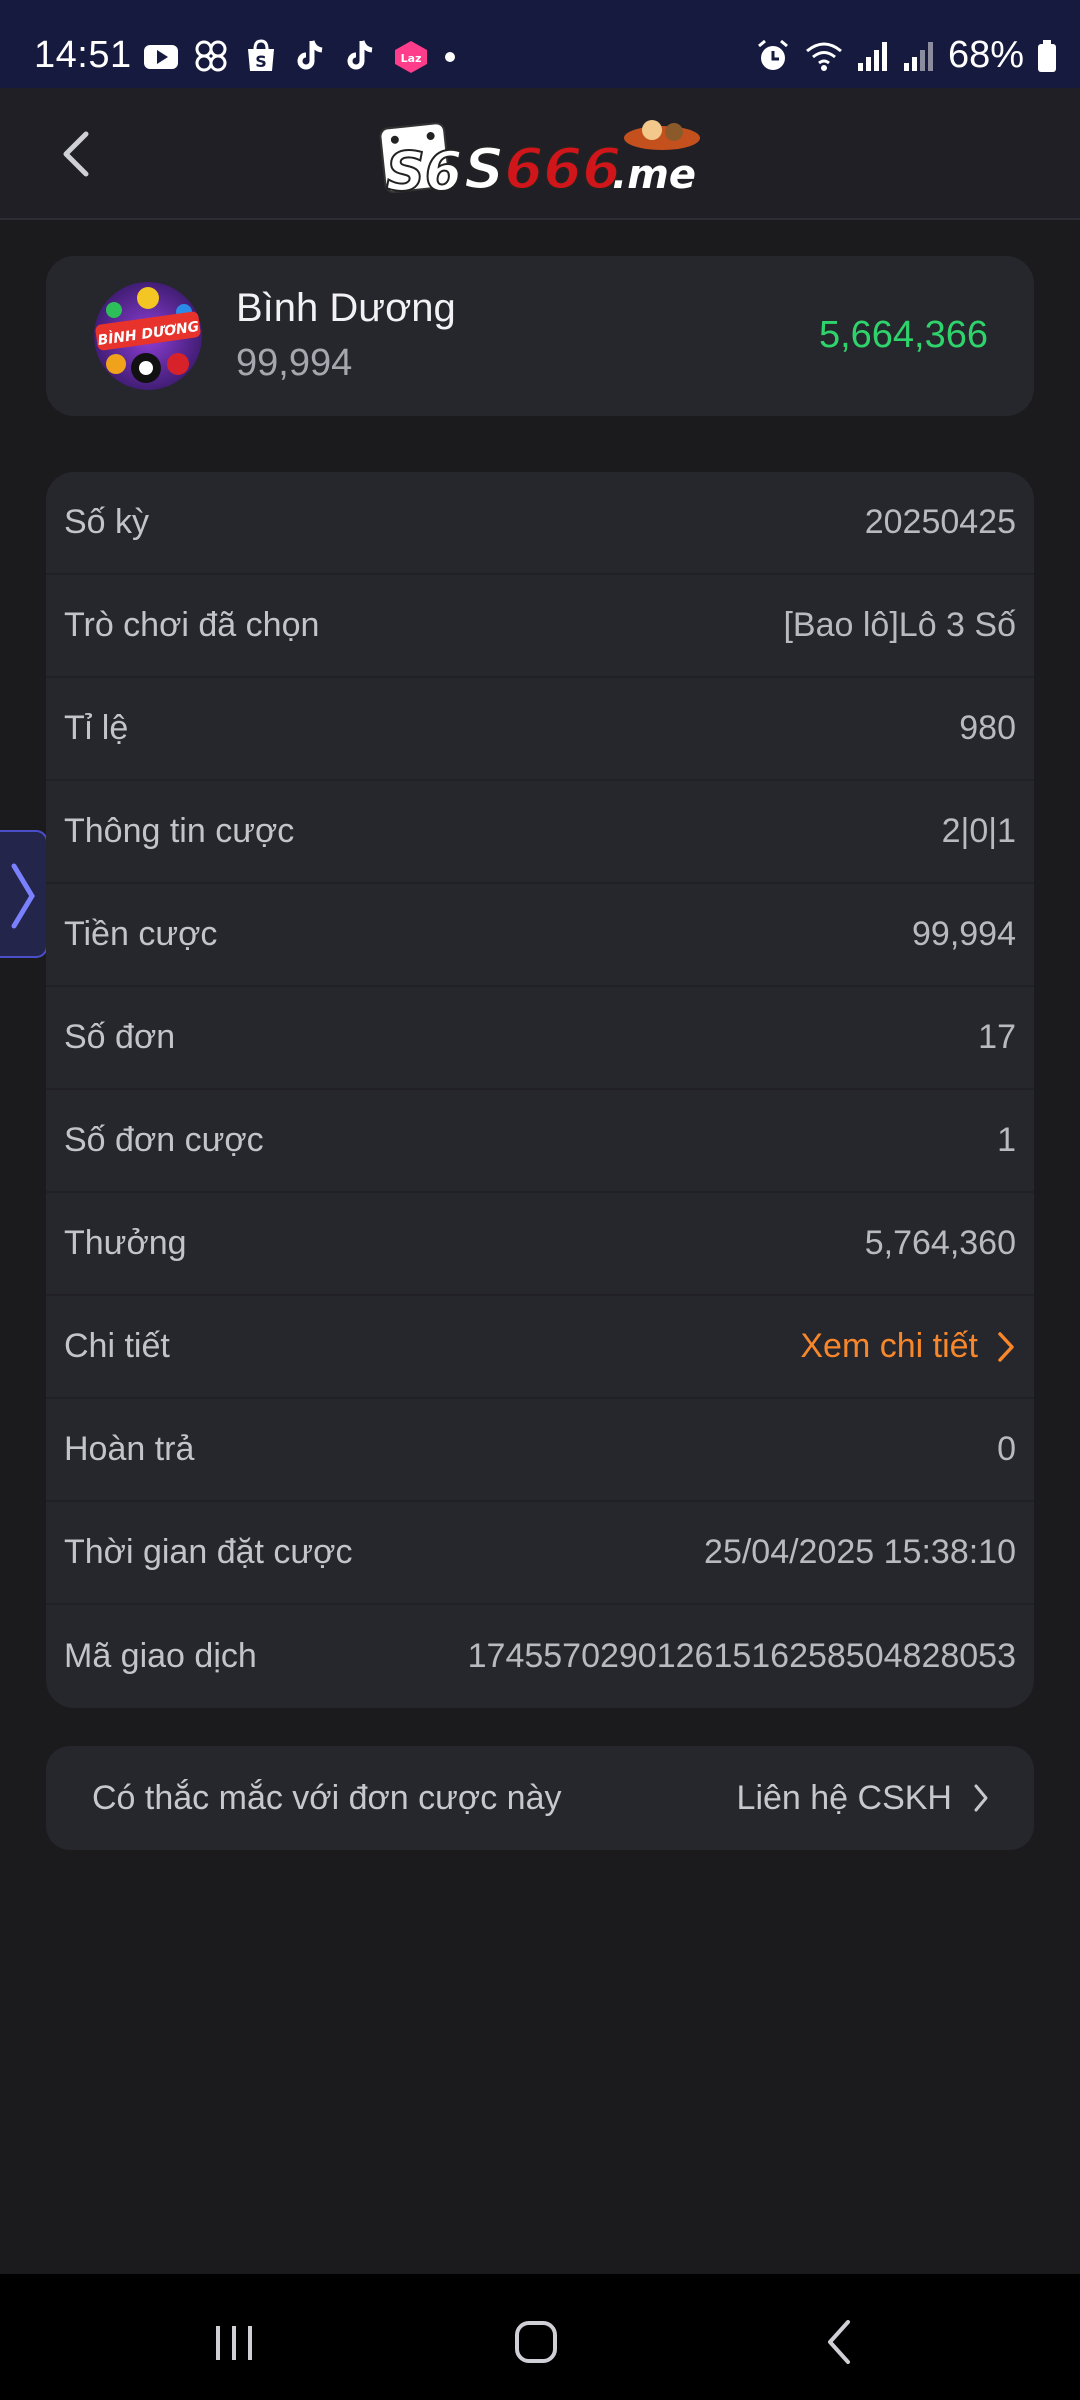 The image size is (1080, 2400). Describe the element at coordinates (107, 522) in the screenshot. I see `detail-label: Số kỳ` at that location.